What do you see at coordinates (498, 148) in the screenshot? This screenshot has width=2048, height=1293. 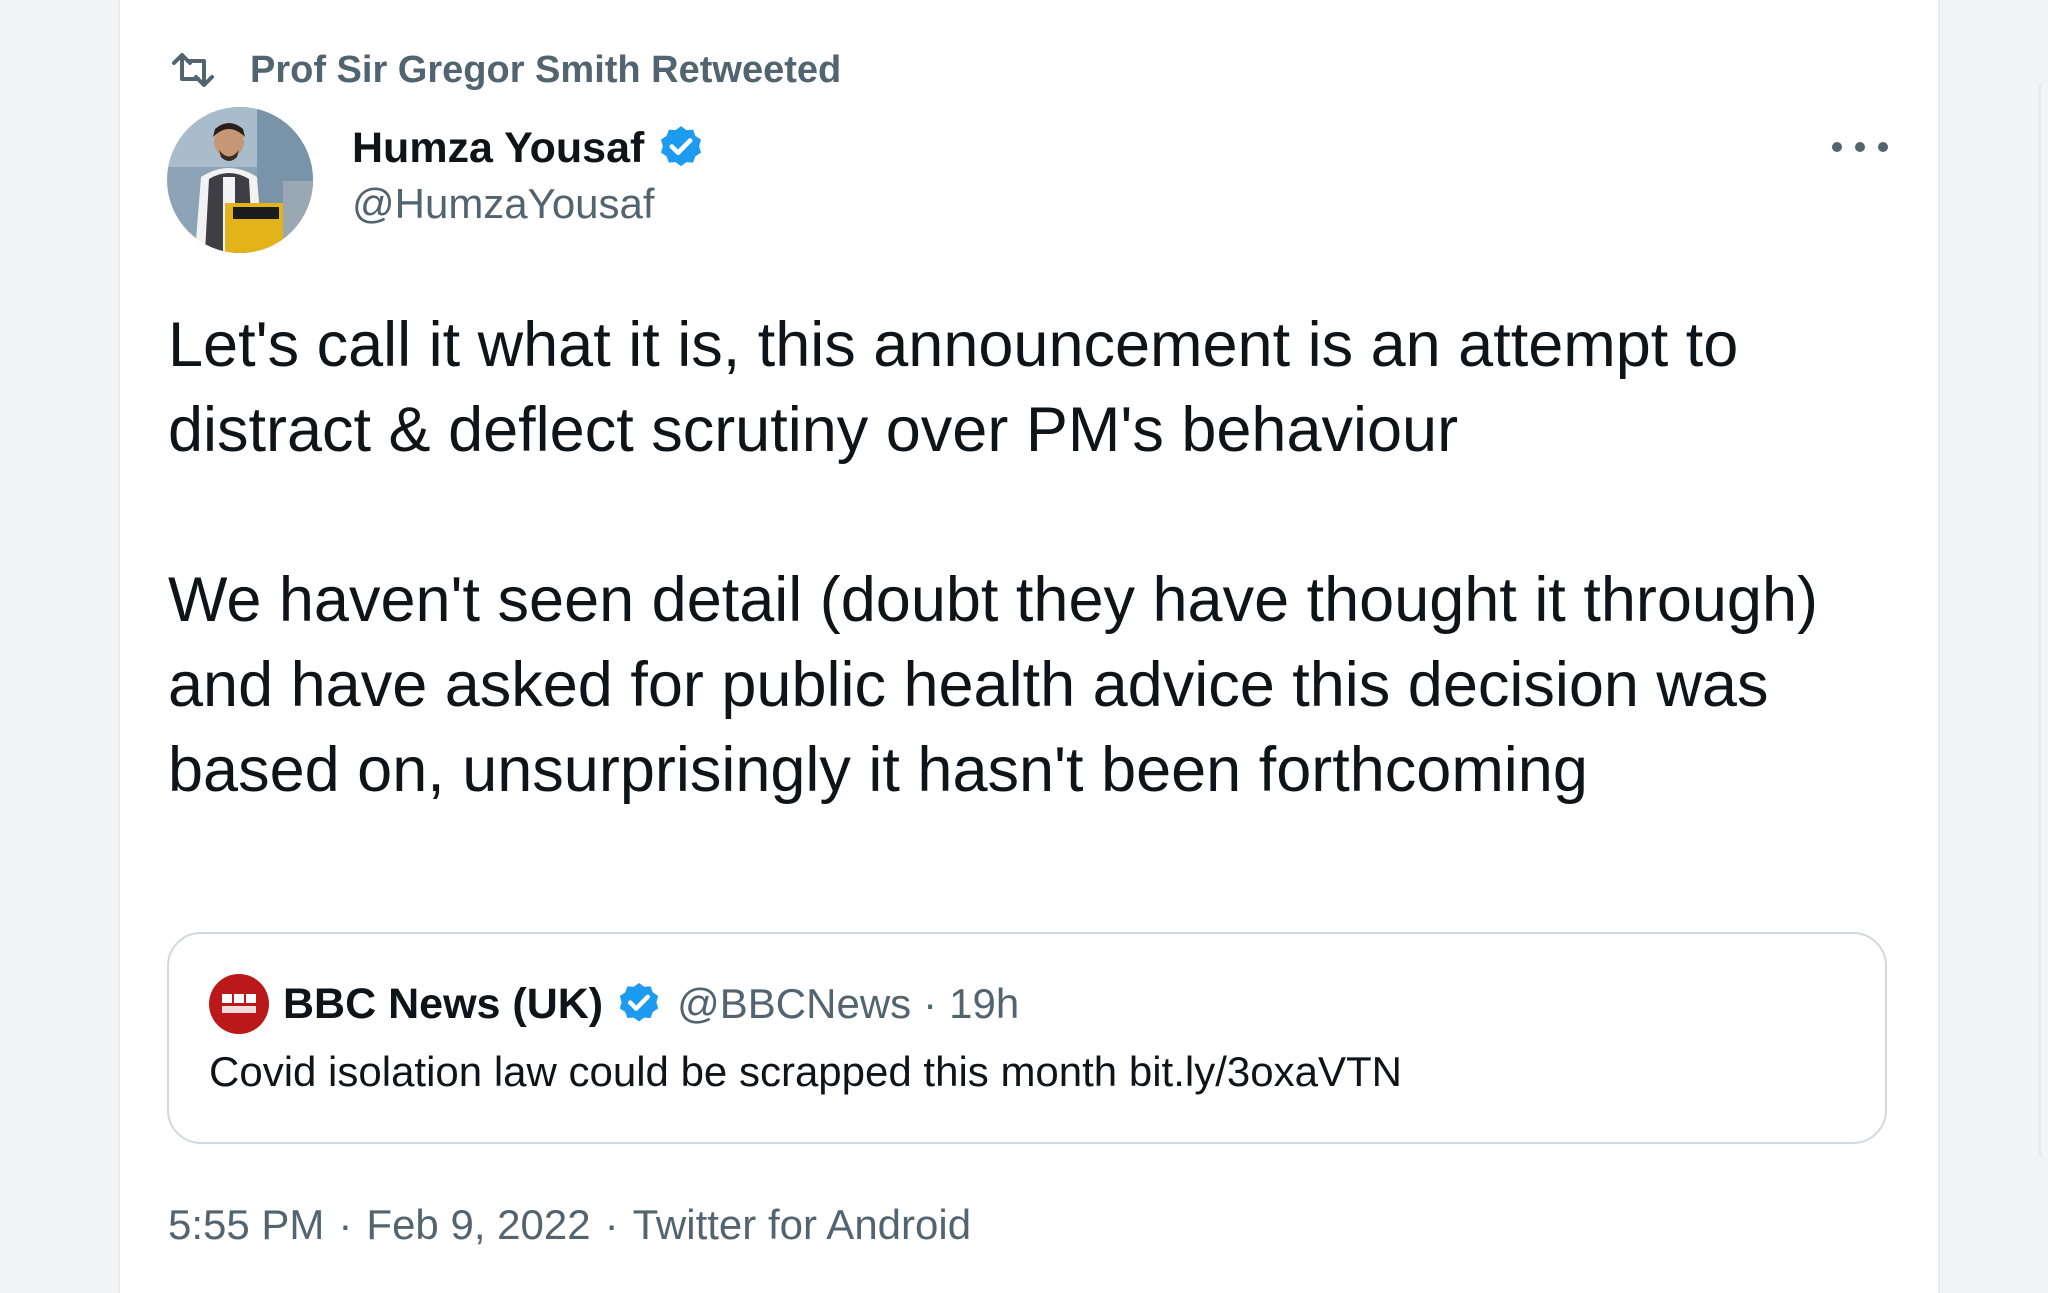 I see `author-name: Humza Yousaf` at bounding box center [498, 148].